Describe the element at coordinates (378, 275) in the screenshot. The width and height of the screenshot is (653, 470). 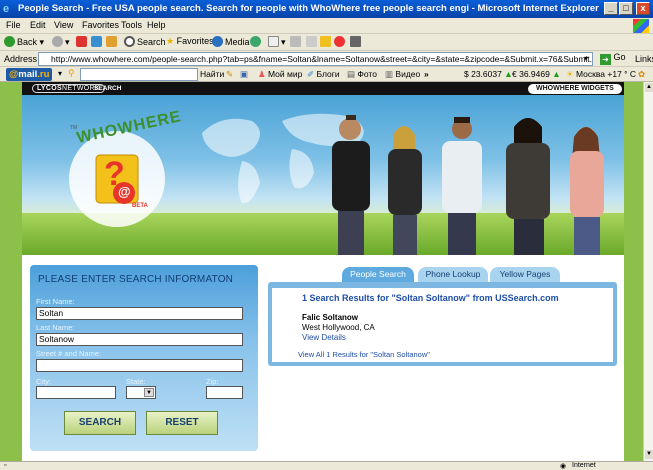
I see `tab-people-search: People Search` at that location.